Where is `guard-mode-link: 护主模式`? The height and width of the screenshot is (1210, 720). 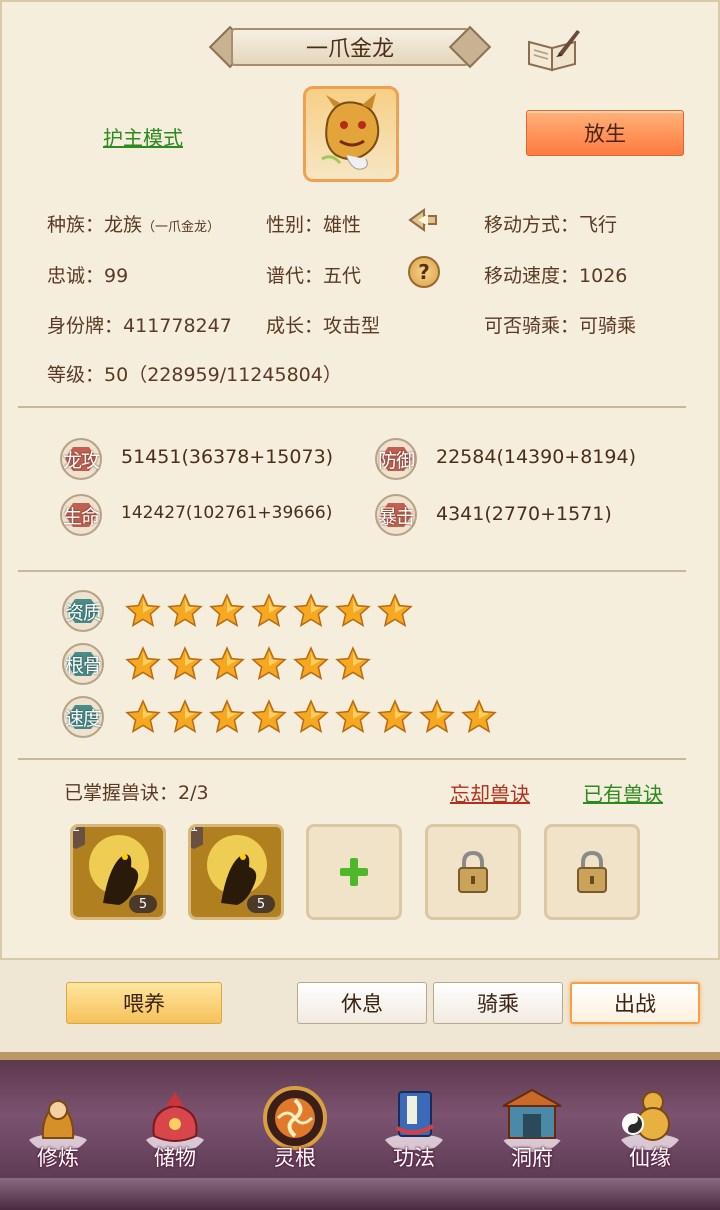
guard-mode-link: 护主模式 is located at coordinates (143, 136).